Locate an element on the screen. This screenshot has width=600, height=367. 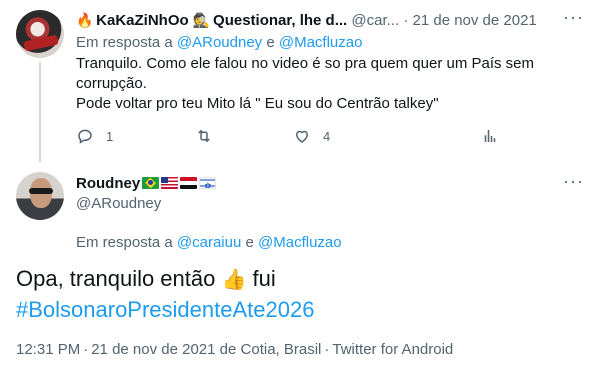
avatar-sunglasses is located at coordinates (41, 191).